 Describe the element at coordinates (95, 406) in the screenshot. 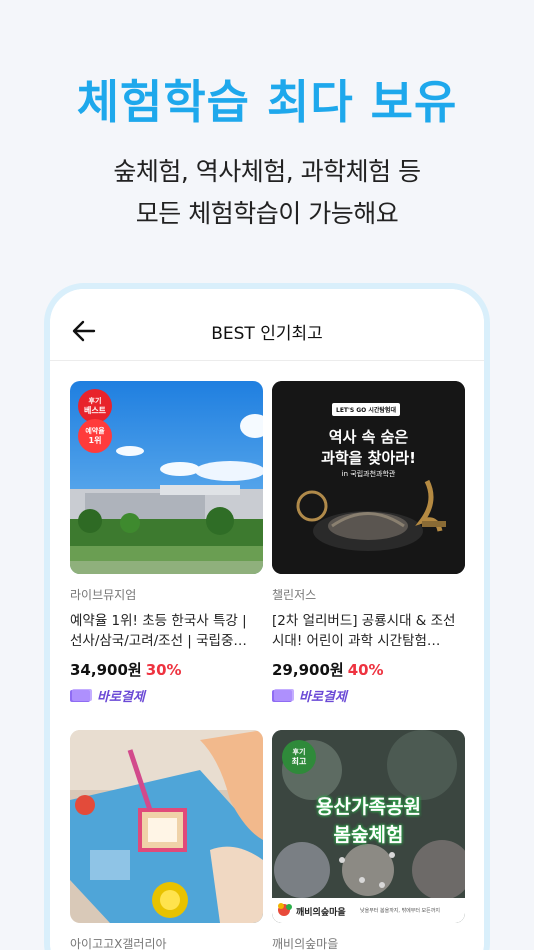

I see `review-best-badge: 후기 베스트` at that location.